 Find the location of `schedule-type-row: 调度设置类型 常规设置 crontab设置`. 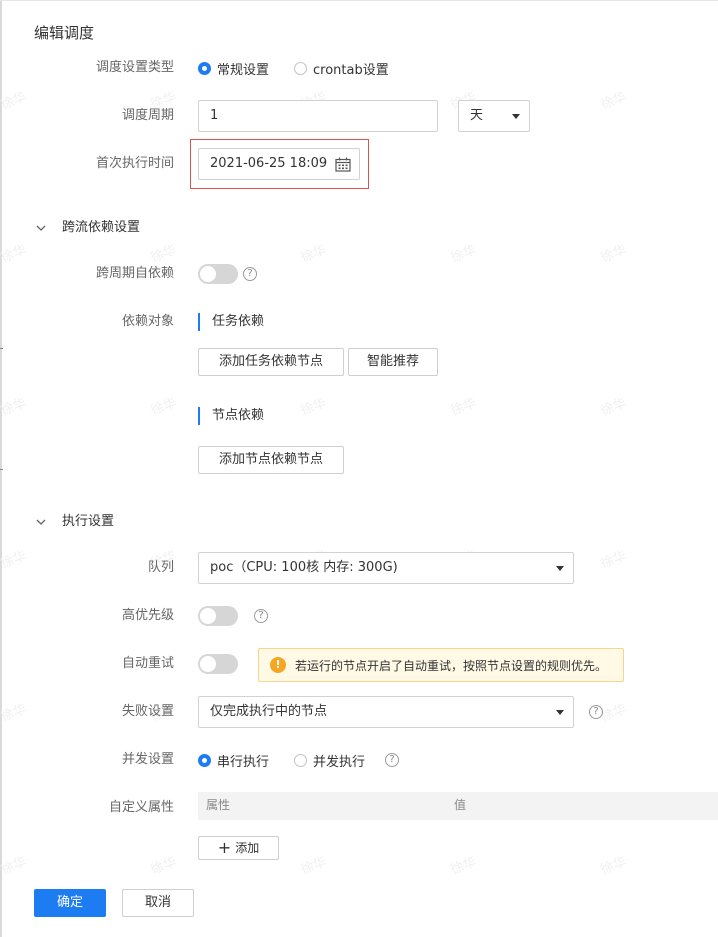

schedule-type-row: 调度设置类型 常规设置 crontab设置 is located at coordinates (359, 68).